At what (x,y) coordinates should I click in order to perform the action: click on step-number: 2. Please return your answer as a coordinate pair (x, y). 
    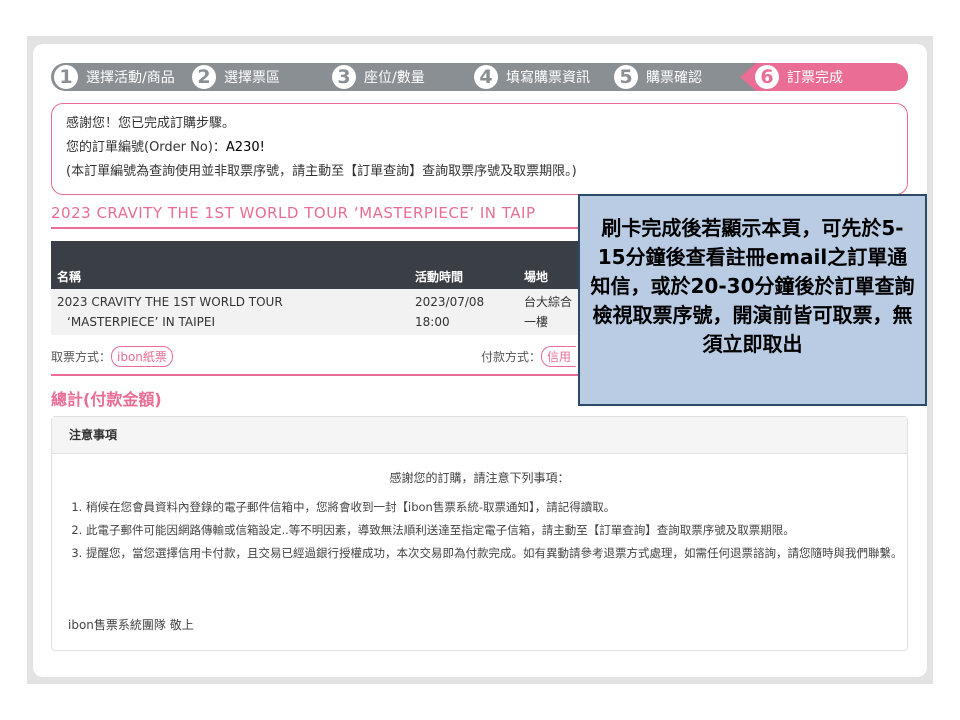
    Looking at the image, I should click on (204, 77).